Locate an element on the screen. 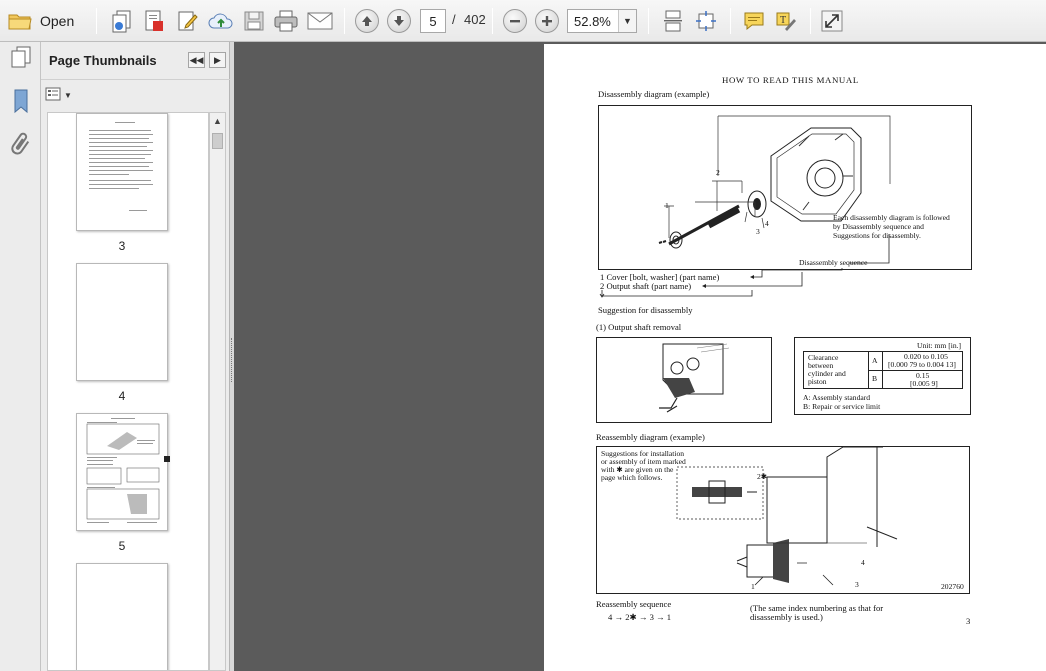 The width and height of the screenshot is (1046, 671). options-list-icon is located at coordinates (53, 95).